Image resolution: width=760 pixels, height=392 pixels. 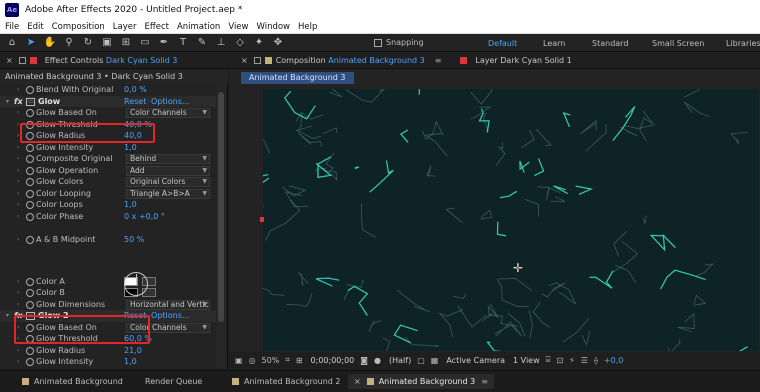 I want to click on resolution-dropdown: (Half), so click(x=400, y=360).